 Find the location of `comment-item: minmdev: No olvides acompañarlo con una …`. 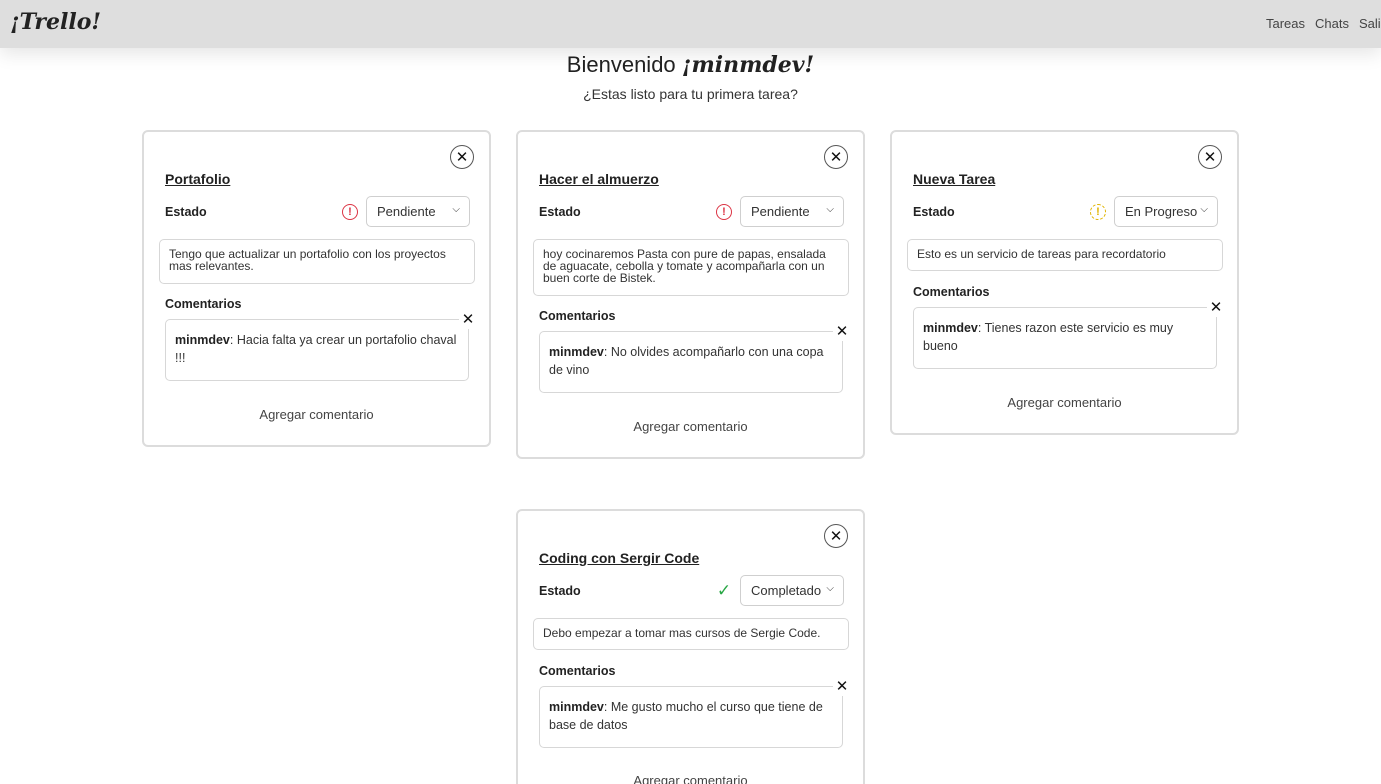

comment-item: minmdev: No olvides acompañarlo con una … is located at coordinates (695, 358).